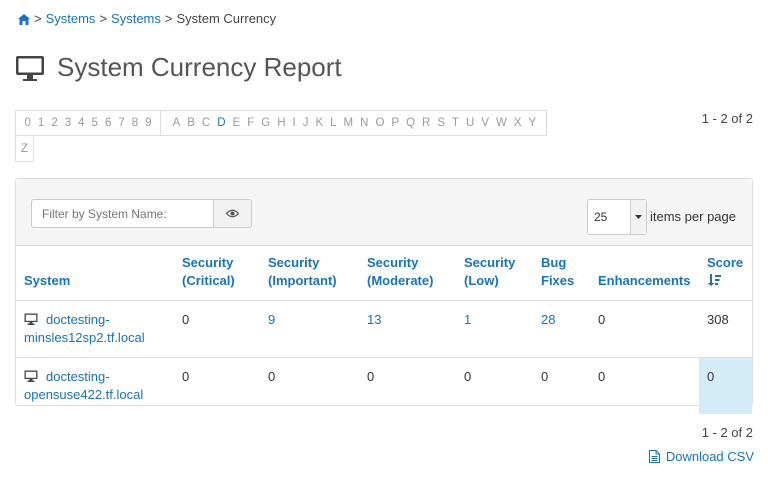 The height and width of the screenshot is (500, 768). Describe the element at coordinates (693, 216) in the screenshot. I see `items-per-page-label: items per page` at that location.